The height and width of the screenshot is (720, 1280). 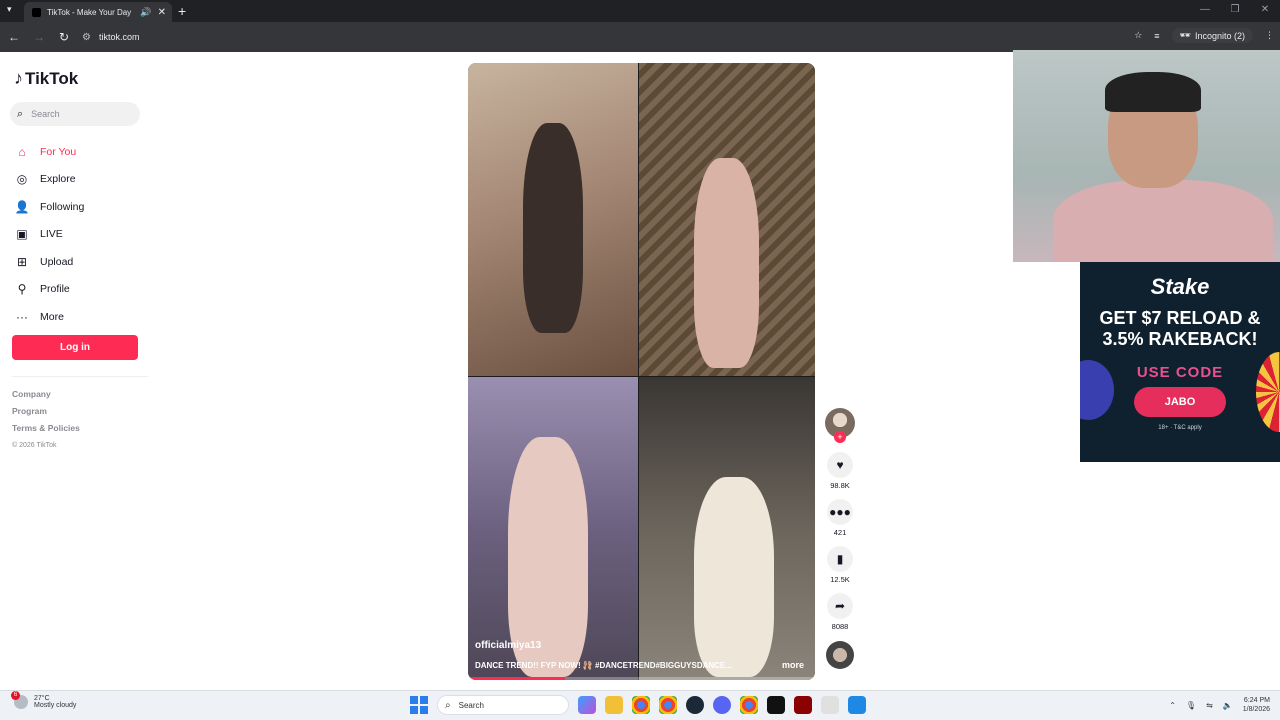 I want to click on sidebar-divider, so click(x=80, y=376).